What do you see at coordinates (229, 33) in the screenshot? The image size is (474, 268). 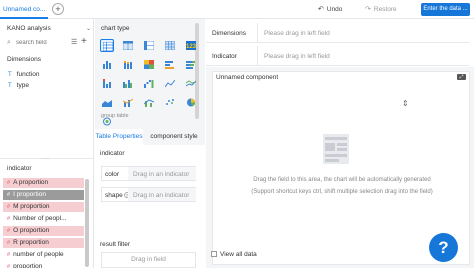 I see `dimensions-row-label: Dimensions` at bounding box center [229, 33].